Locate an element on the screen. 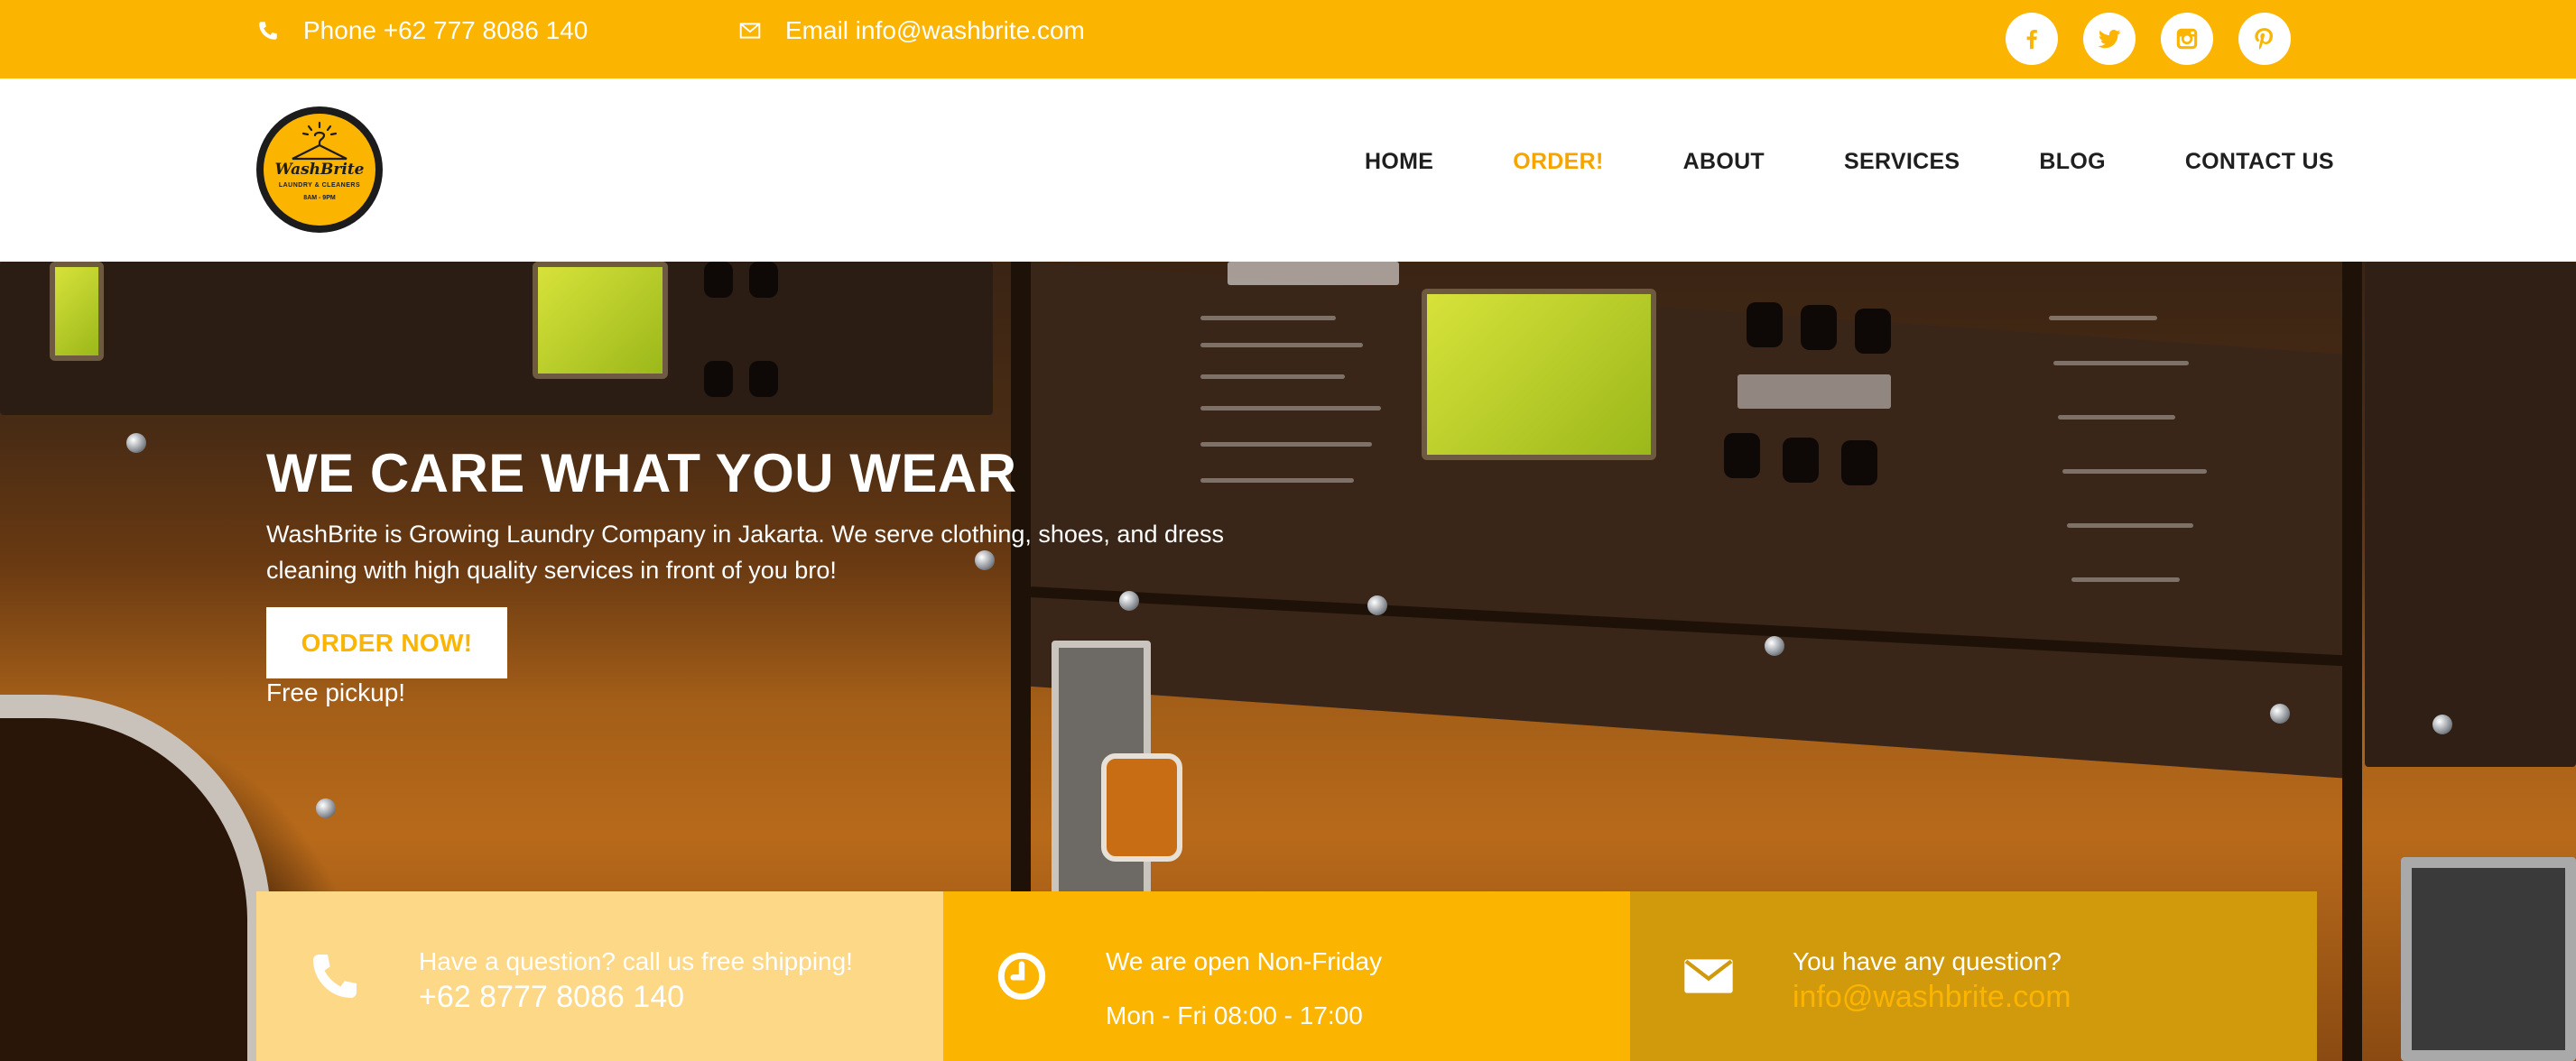 This screenshot has height=1061, width=2576. twitter-icon is located at coordinates (2109, 39).